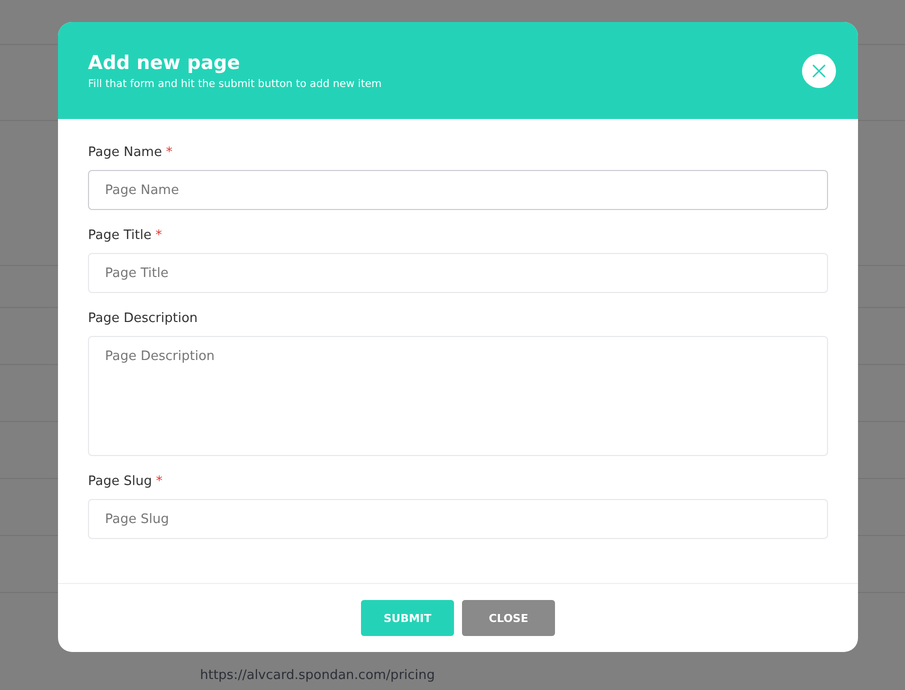 This screenshot has height=690, width=905. I want to click on field-label: Page Slug, so click(120, 481).